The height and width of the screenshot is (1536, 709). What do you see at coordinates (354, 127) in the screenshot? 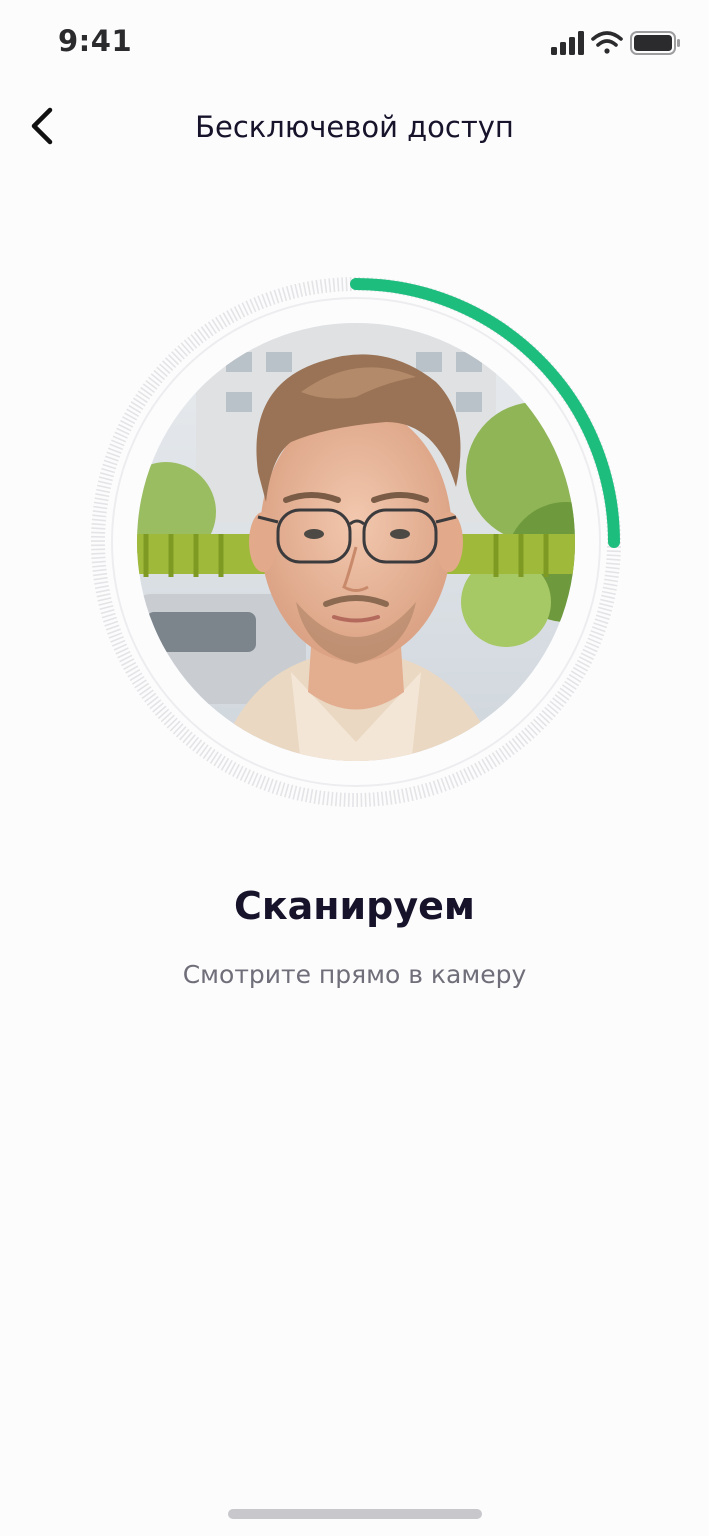
I see `page-title: Бесключевой доступ` at bounding box center [354, 127].